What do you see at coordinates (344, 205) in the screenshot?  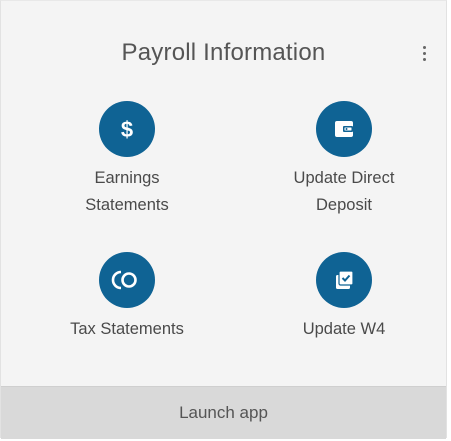 I see `update-direct-deposit-label-line2: Deposit` at bounding box center [344, 205].